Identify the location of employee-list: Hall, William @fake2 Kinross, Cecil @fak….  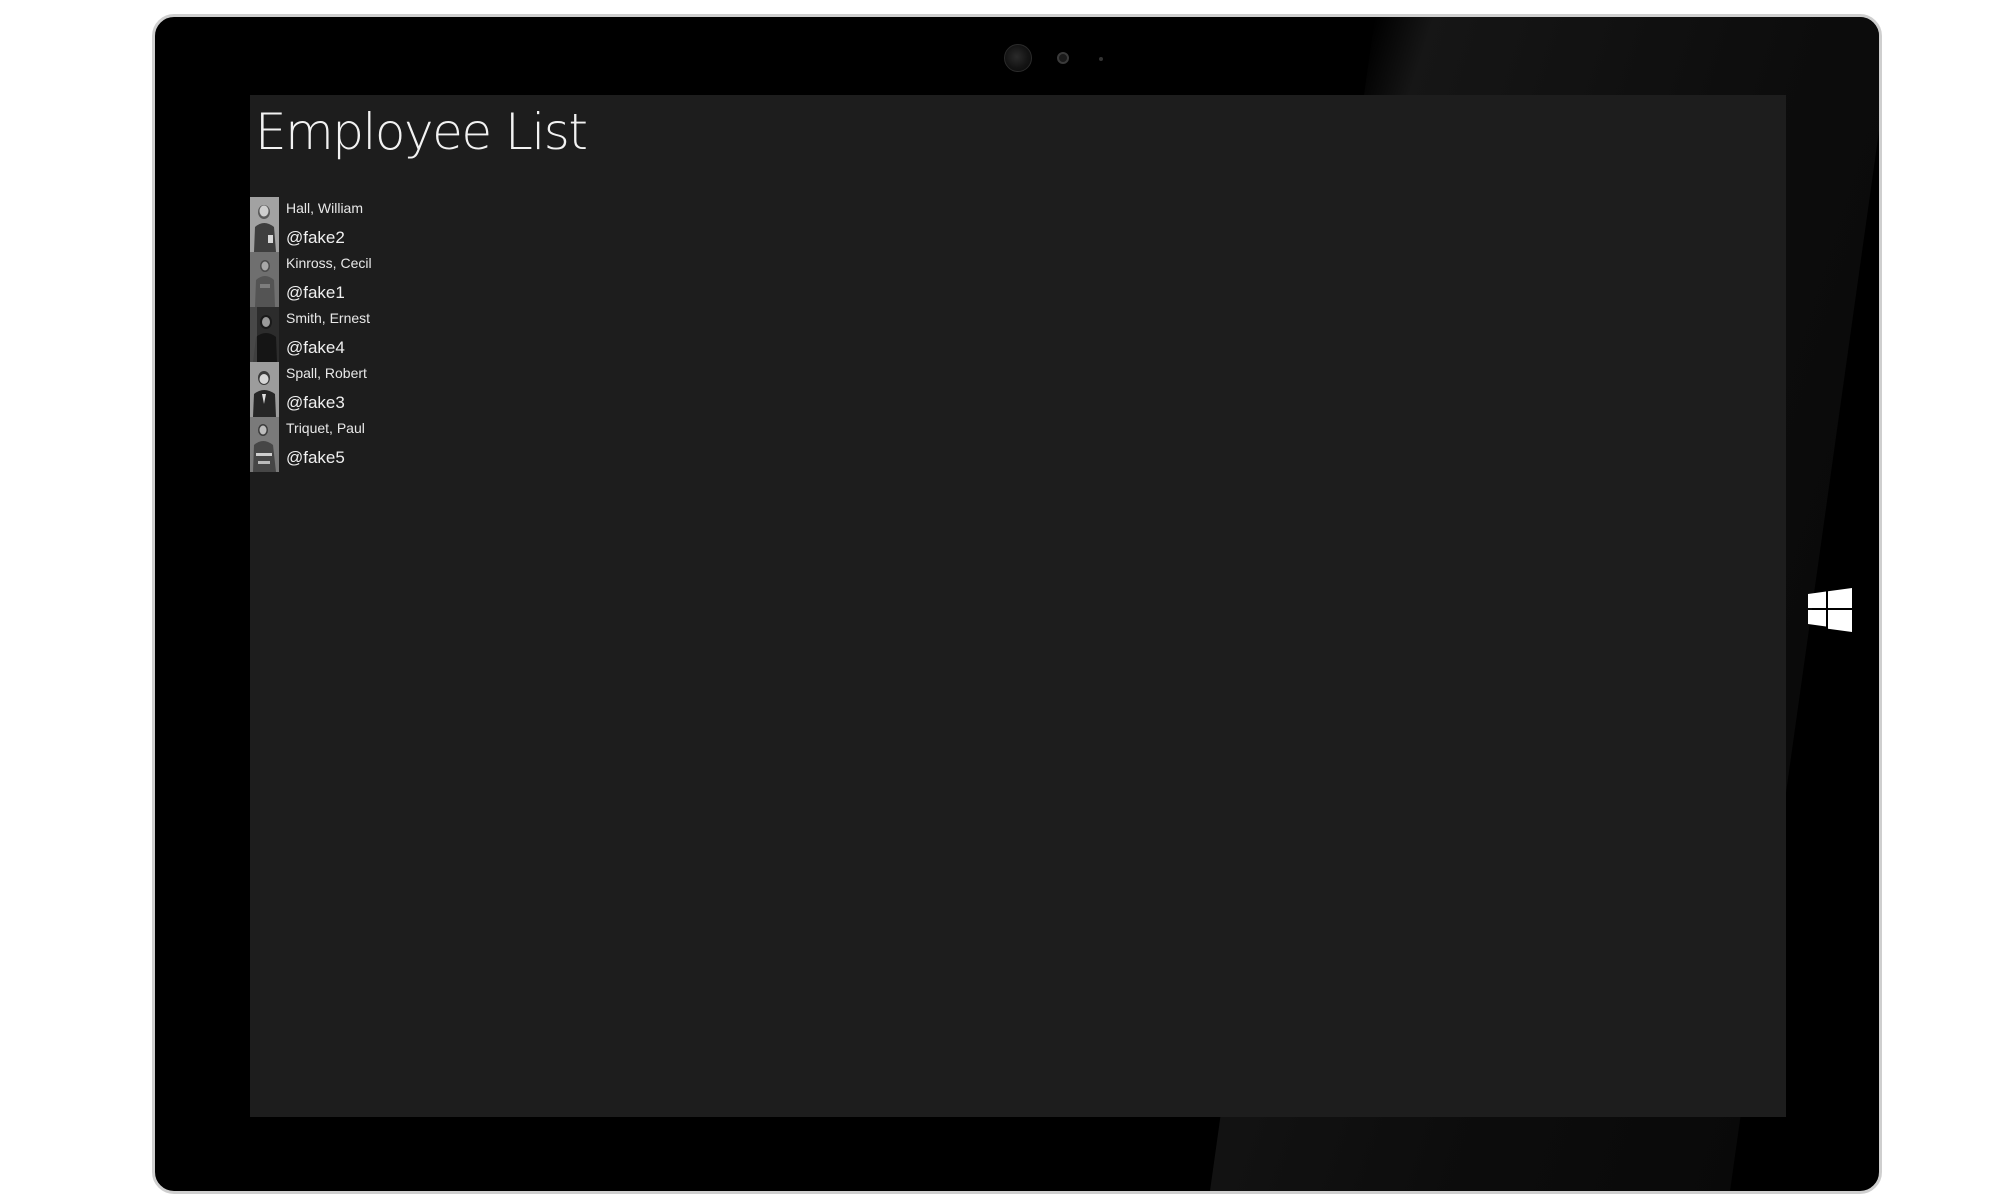
(430, 334).